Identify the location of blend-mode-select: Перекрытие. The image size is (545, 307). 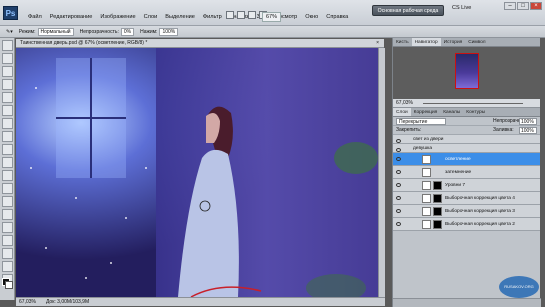
(421, 121).